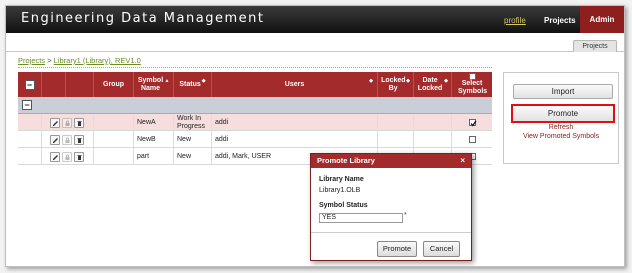 This screenshot has height=273, width=632. Describe the element at coordinates (595, 46) in the screenshot. I see `tab-projects: Projects` at that location.